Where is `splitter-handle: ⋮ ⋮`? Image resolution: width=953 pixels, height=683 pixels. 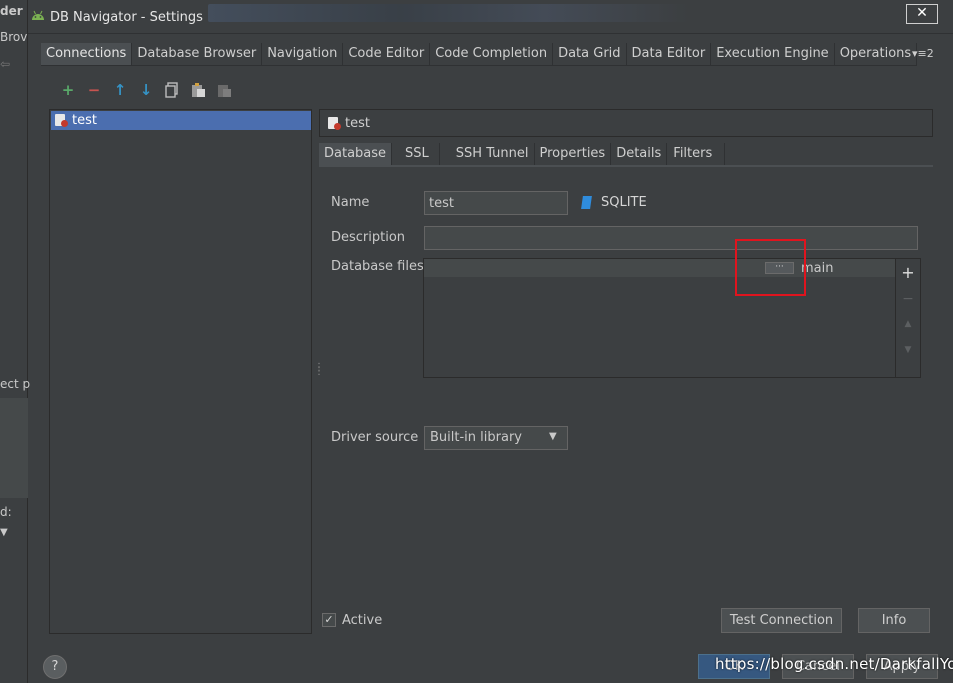 splitter-handle: ⋮ ⋮ is located at coordinates (319, 370).